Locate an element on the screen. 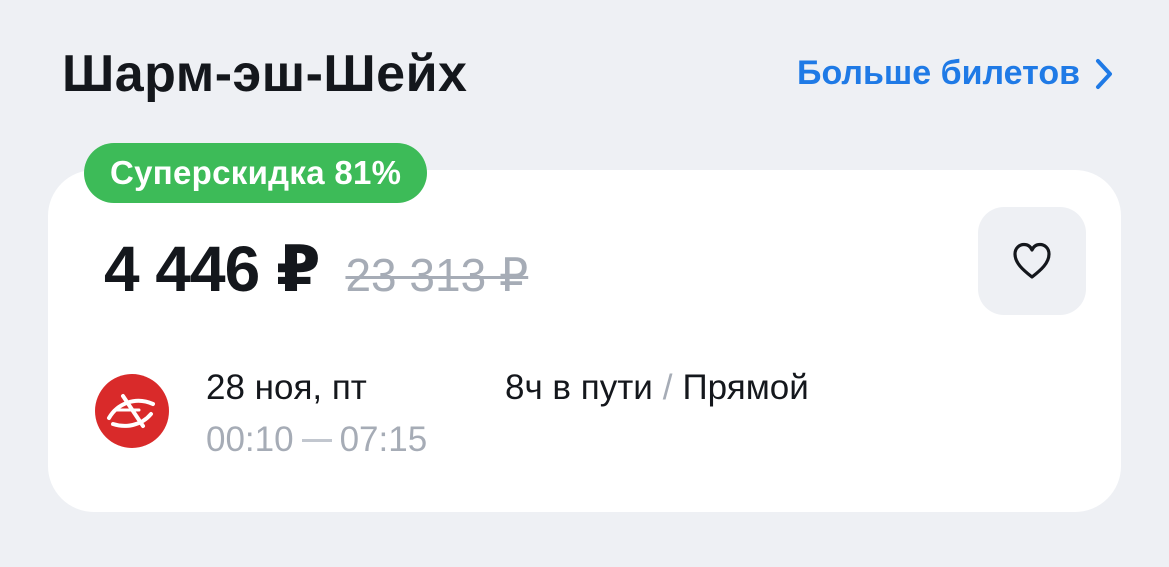 The width and height of the screenshot is (1169, 567). page-title: Шарм-эш-Шейх is located at coordinates (265, 74).